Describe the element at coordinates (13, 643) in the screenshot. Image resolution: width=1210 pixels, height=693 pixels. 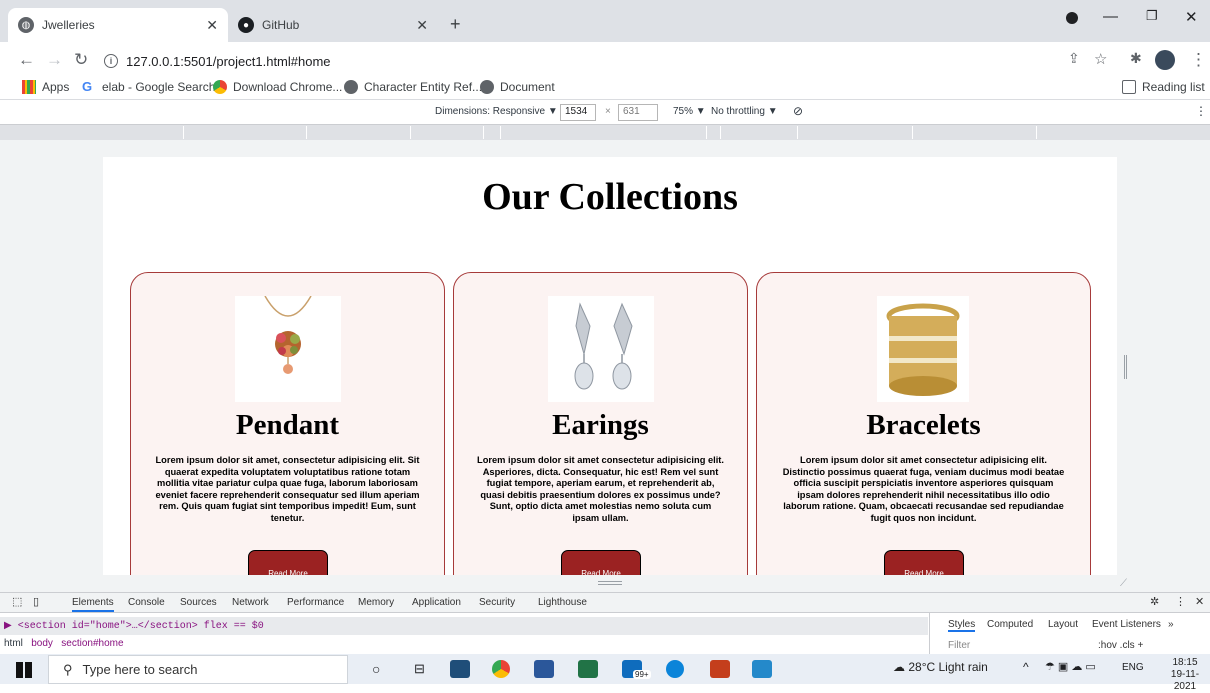
I see `breadcrumb-html: html` at that location.